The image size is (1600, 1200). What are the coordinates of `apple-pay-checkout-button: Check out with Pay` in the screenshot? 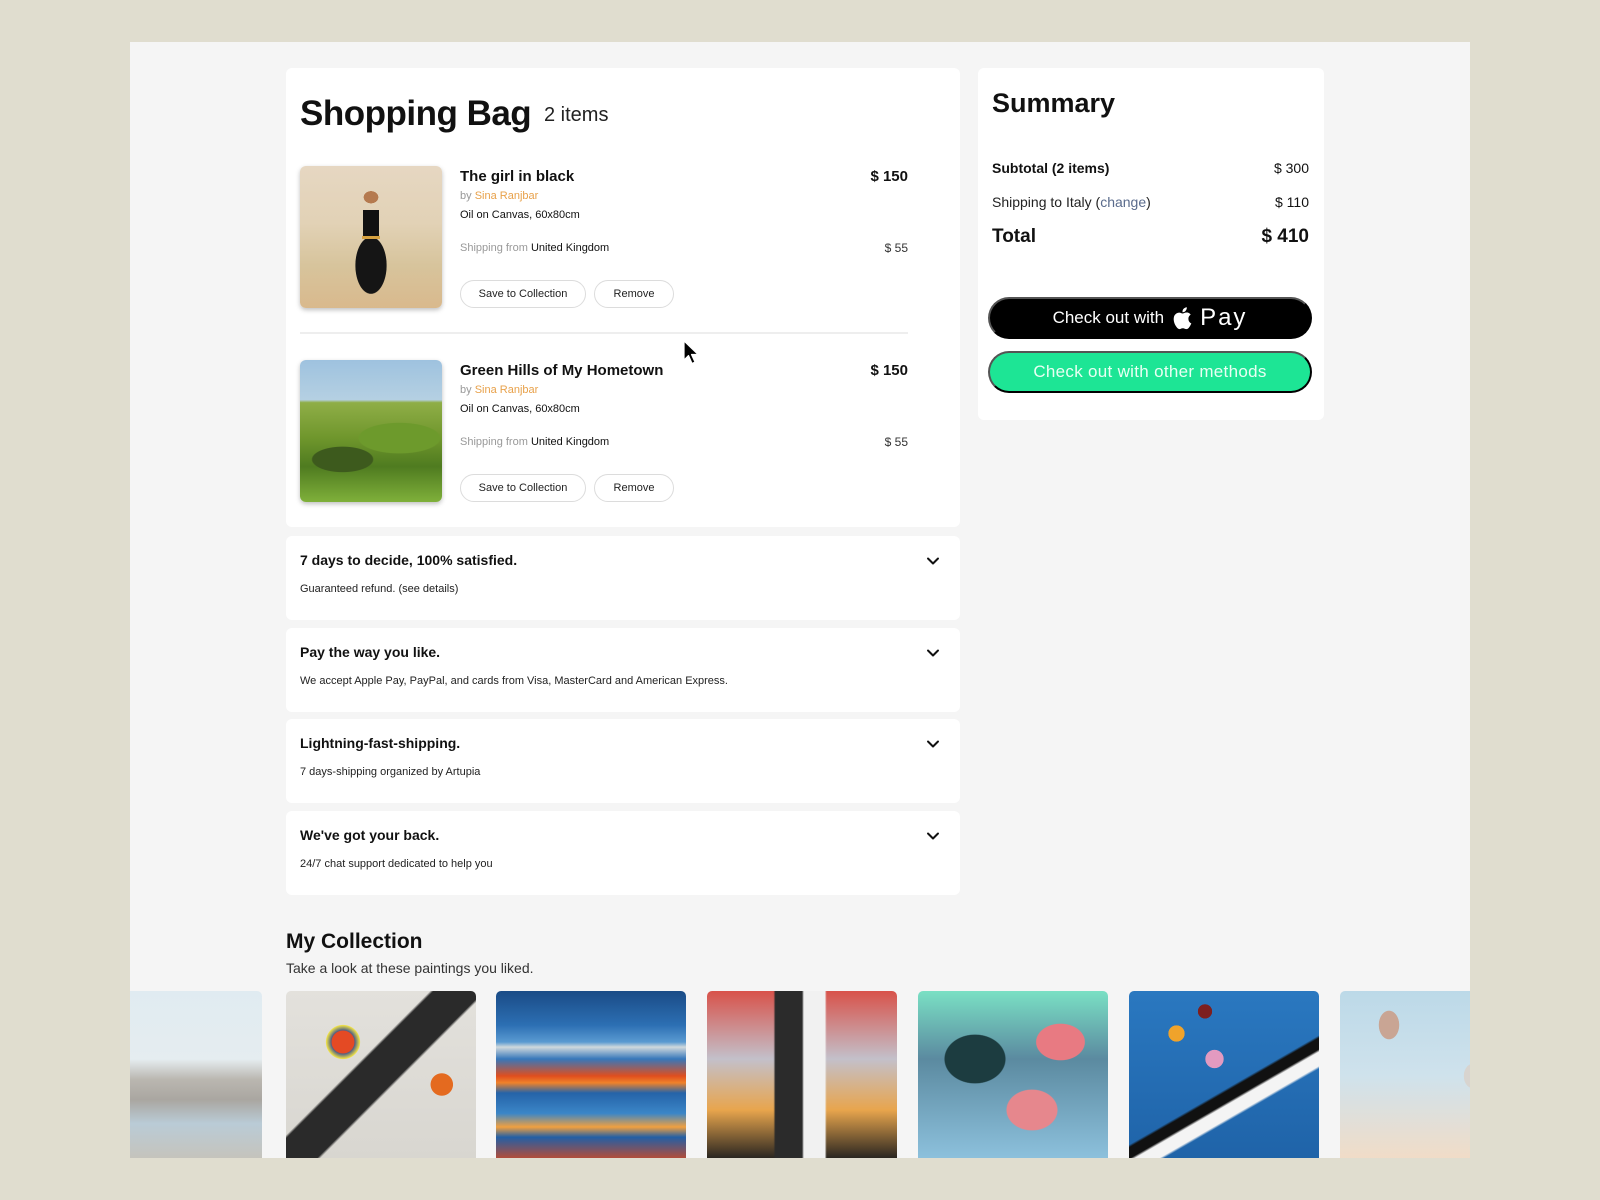 It's located at (1150, 318).